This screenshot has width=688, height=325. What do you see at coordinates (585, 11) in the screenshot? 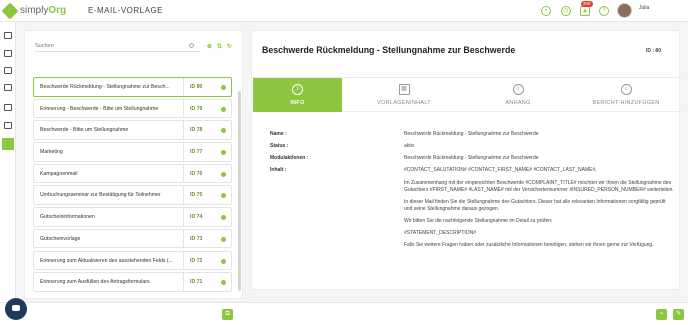
I see `bell-icon: ▲` at bounding box center [585, 11].